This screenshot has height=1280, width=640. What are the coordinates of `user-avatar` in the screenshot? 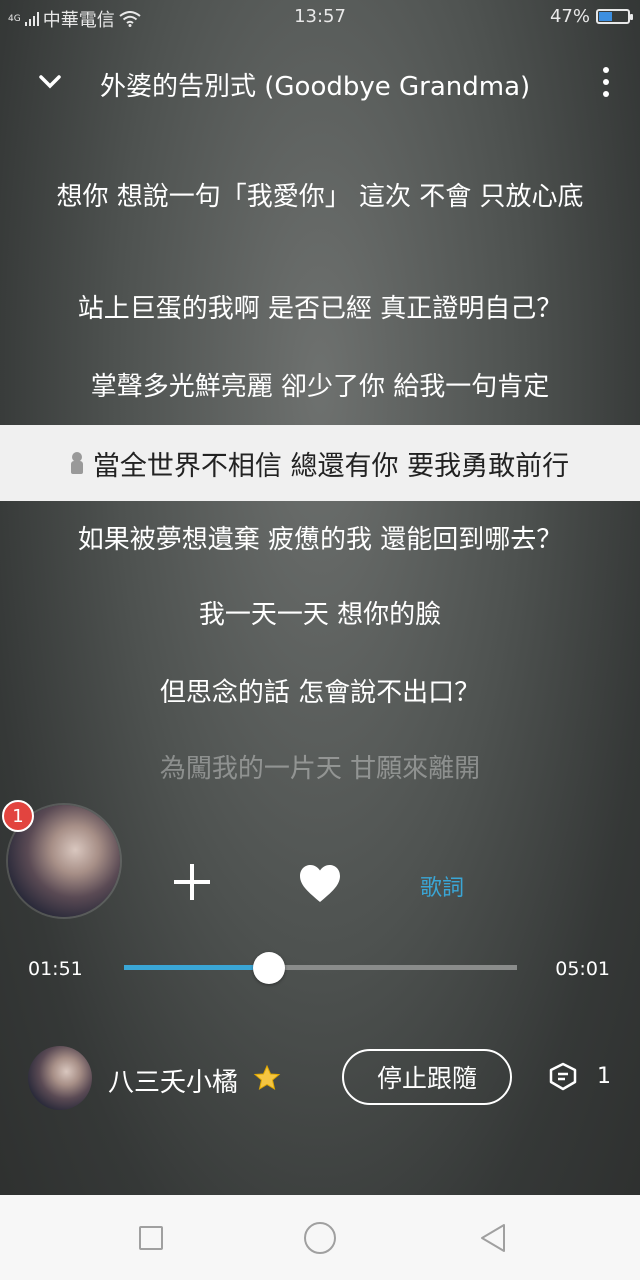 It's located at (60, 1078).